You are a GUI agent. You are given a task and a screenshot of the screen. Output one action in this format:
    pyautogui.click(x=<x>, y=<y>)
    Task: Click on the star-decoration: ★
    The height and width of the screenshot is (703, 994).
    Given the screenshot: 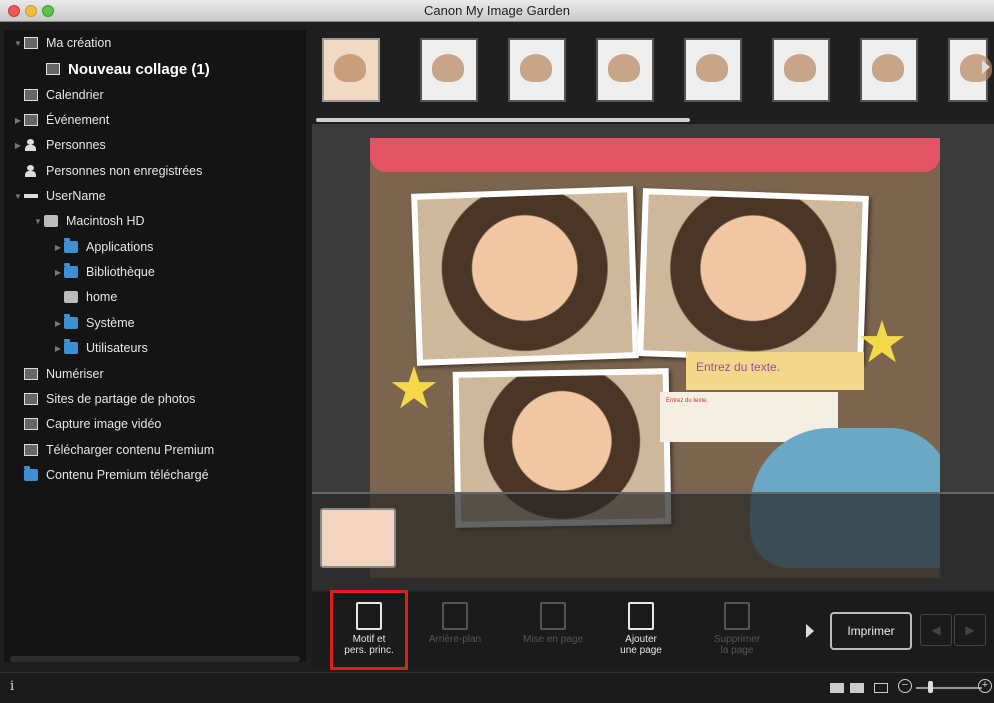 What is the action you would take?
    pyautogui.click(x=414, y=388)
    